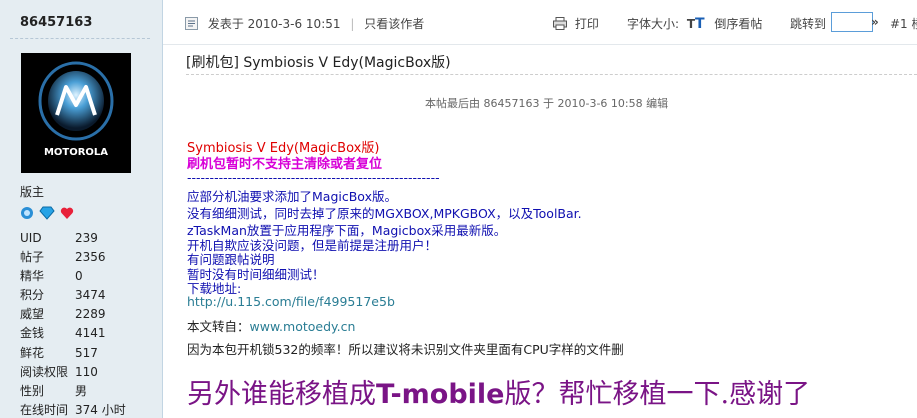  I want to click on stat-value: 3474, so click(90, 295).